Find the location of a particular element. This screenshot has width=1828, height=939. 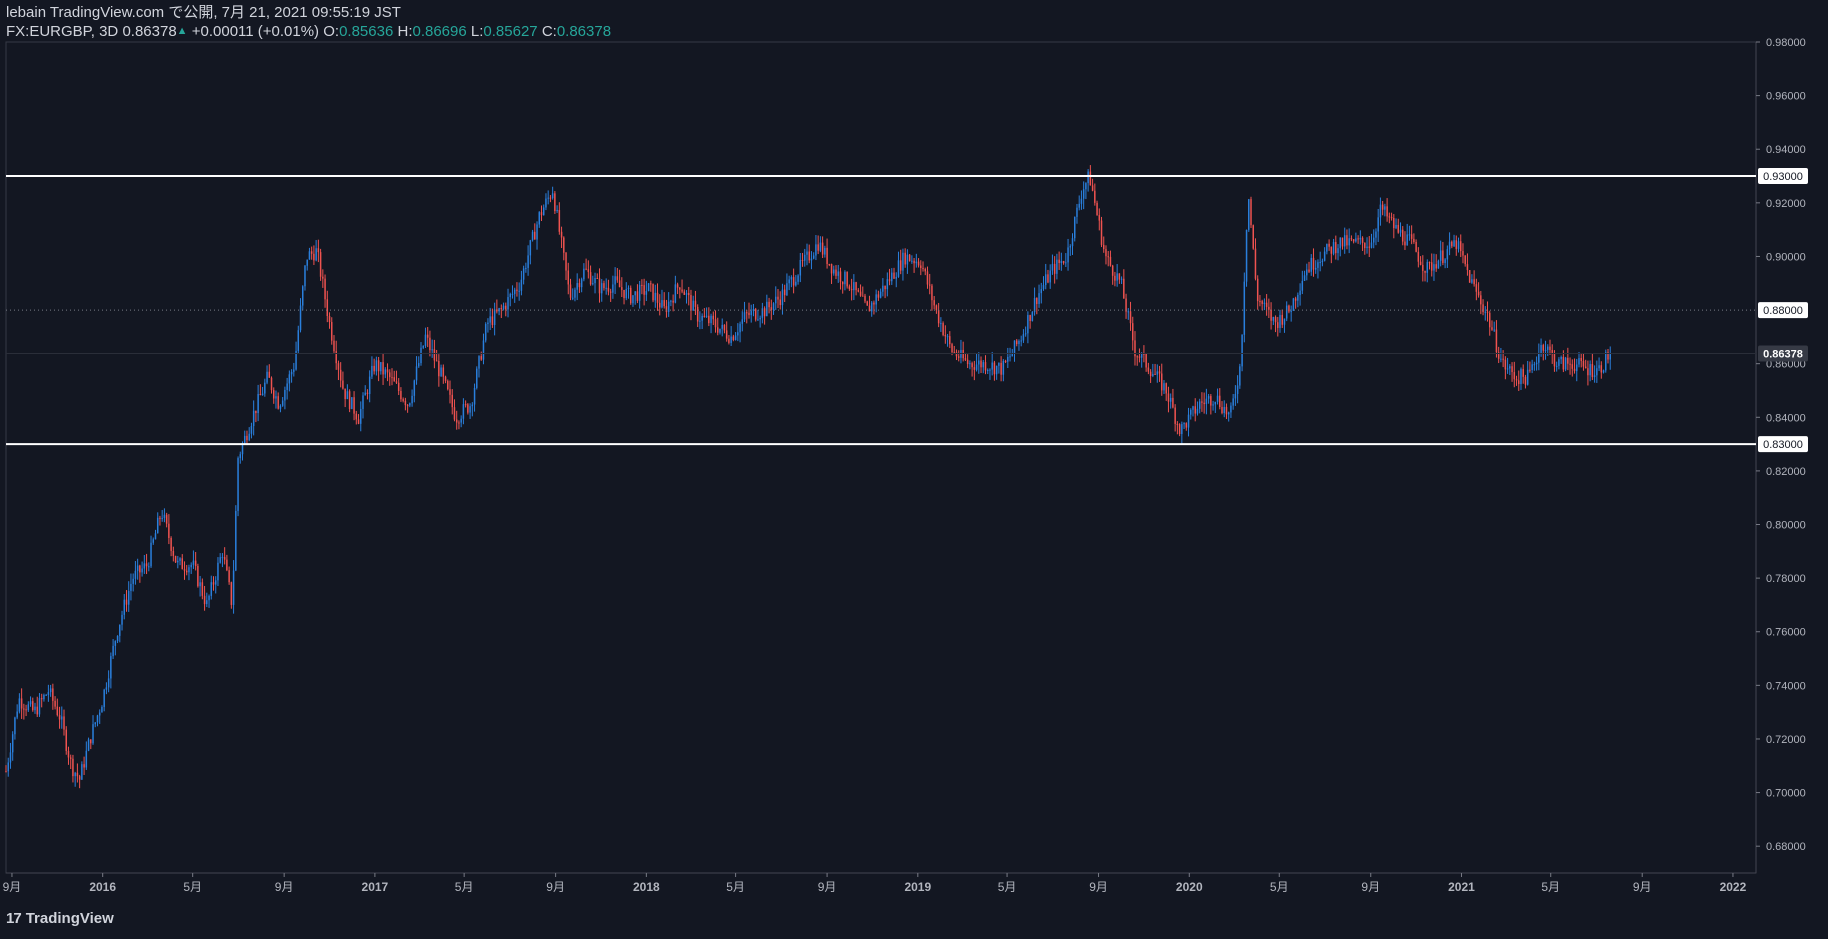

x-tick-label: 9月 is located at coordinates (1098, 887).